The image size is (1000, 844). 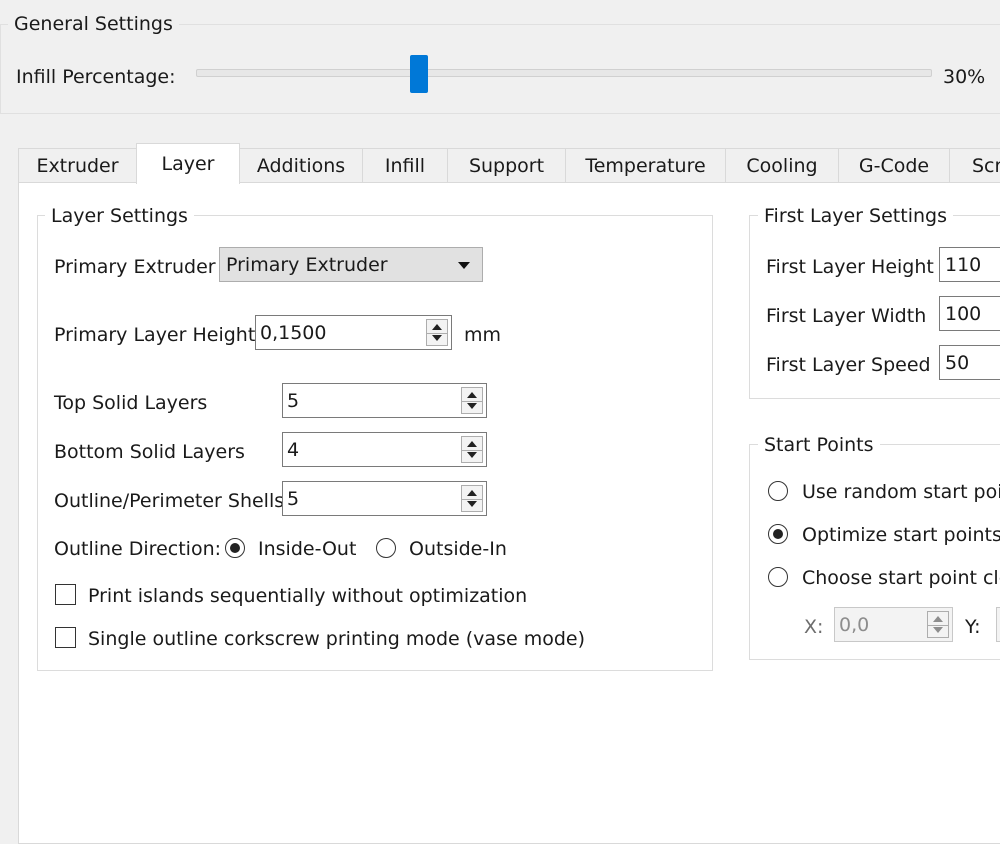 I want to click on primary-layer-height-spinbox: 0,1500, so click(x=353, y=332).